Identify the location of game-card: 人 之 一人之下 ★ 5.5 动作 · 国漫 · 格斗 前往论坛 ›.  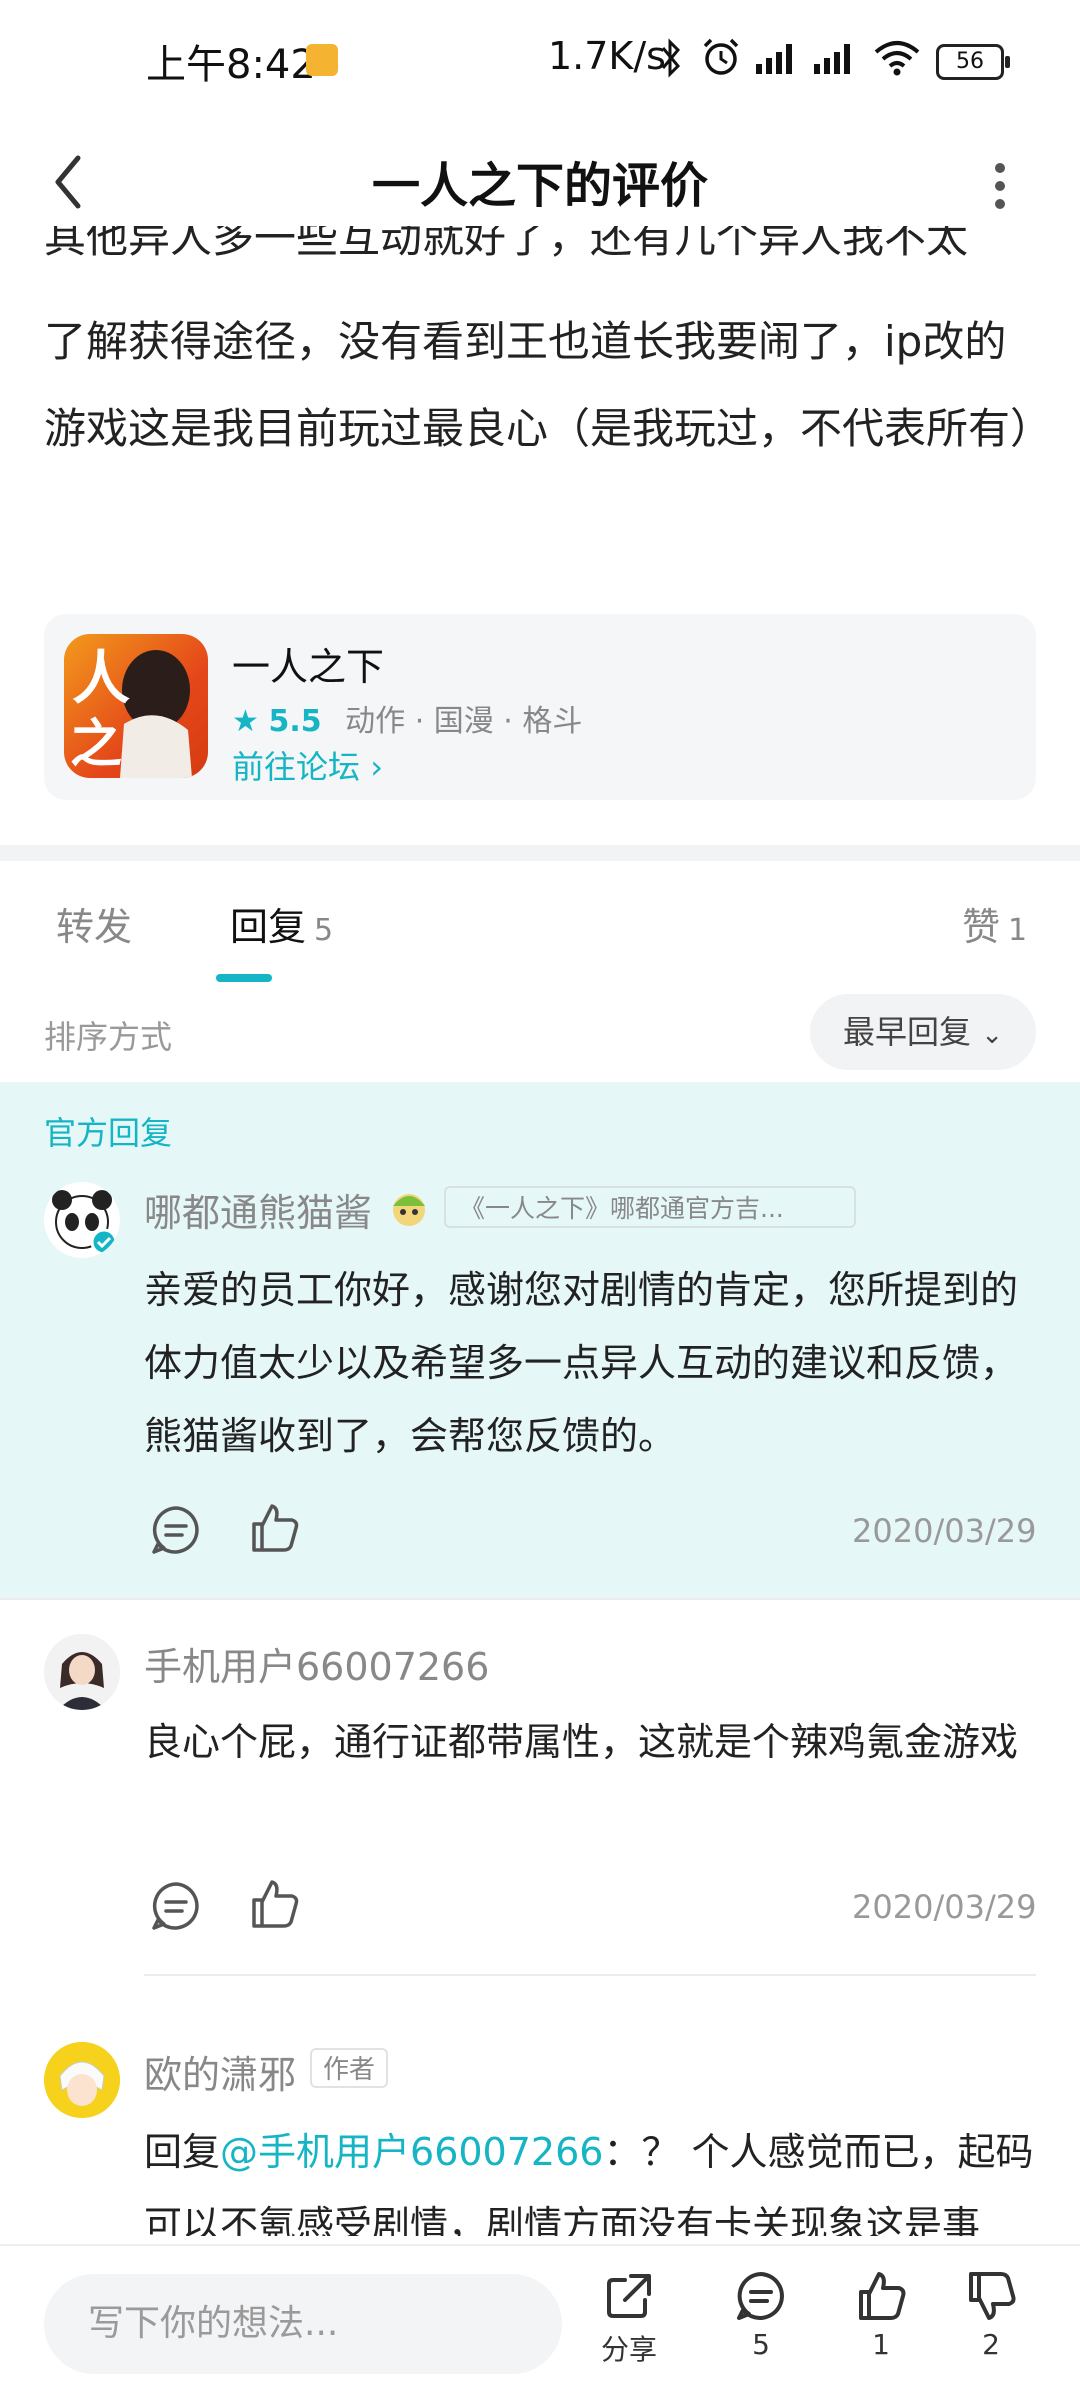
(540, 707).